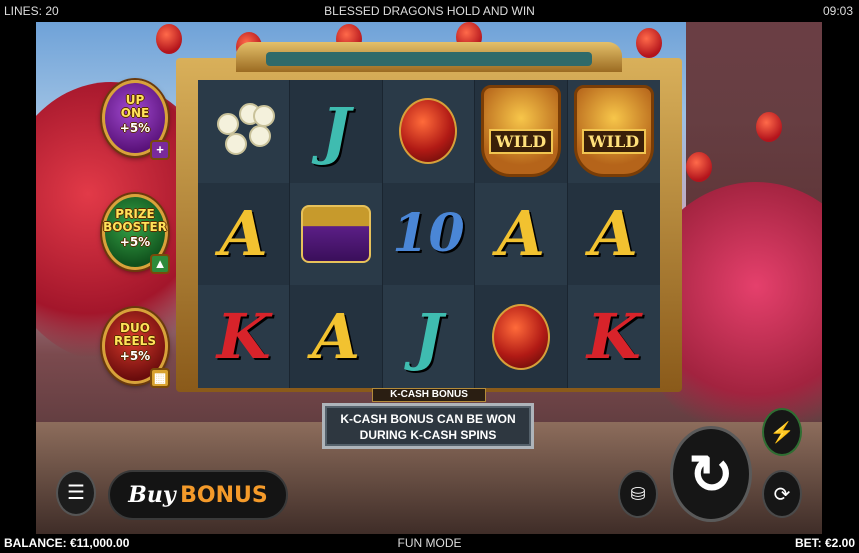  I want to click on reel-frame-crest, so click(429, 57).